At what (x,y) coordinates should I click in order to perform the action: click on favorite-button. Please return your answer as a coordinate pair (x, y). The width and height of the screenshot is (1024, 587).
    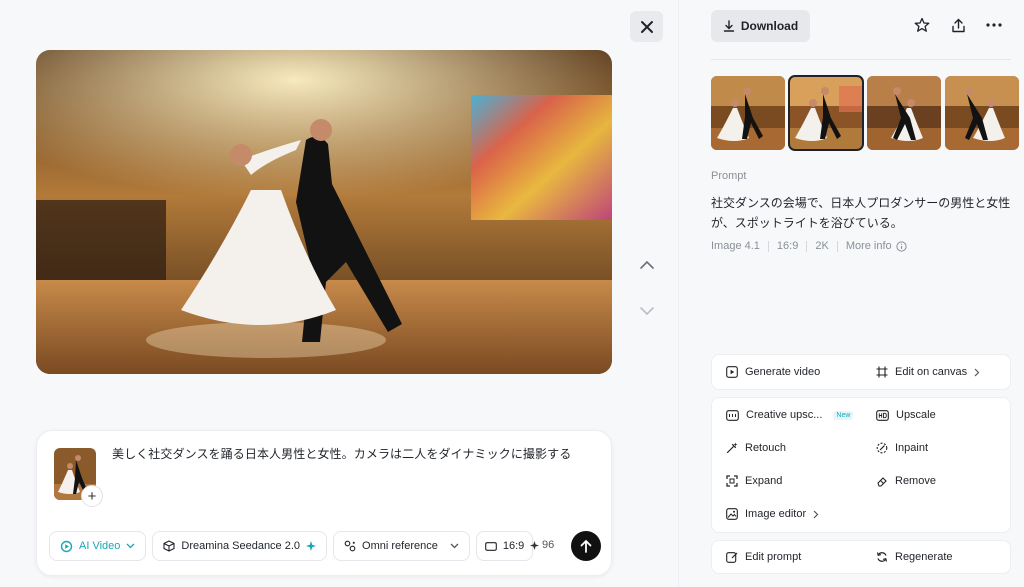
    Looking at the image, I should click on (922, 25).